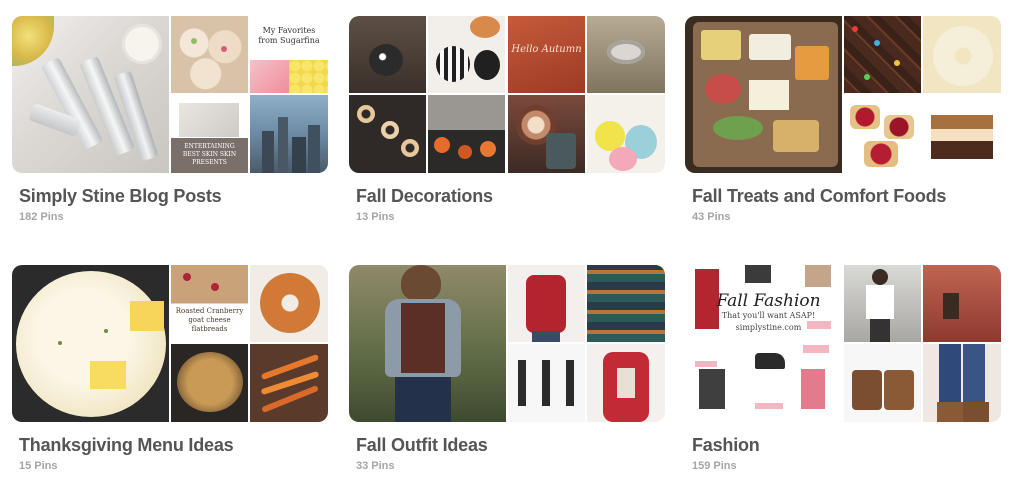  I want to click on board-cover: Roasted Cranberry goat cheese flatbreads, so click(170, 343).